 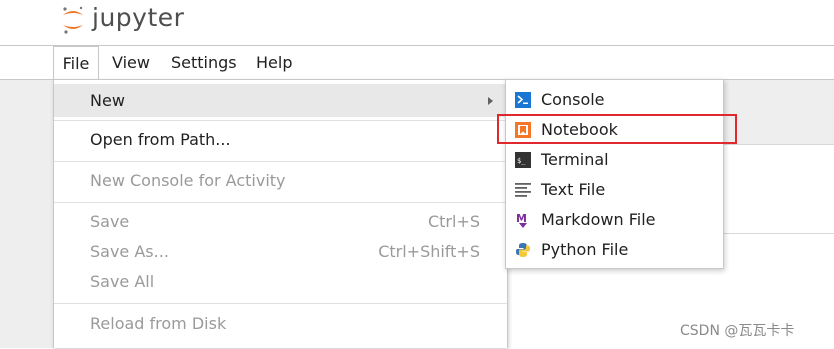 What do you see at coordinates (737, 331) in the screenshot?
I see `watermark-text: CSDN @瓦瓦卡卡` at bounding box center [737, 331].